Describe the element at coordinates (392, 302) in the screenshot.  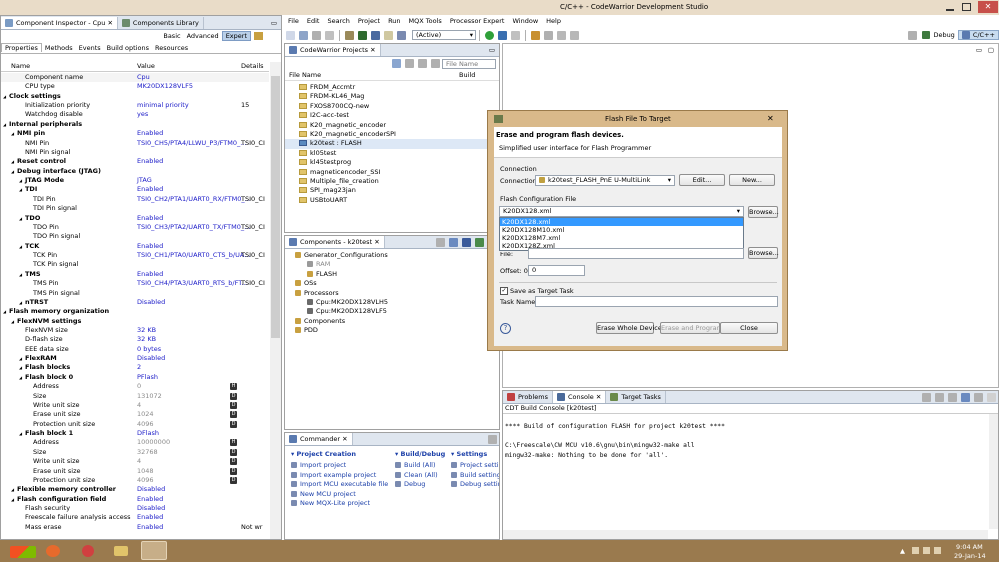
I see `component-item: Cpu:MK20DX128VLH5` at that location.